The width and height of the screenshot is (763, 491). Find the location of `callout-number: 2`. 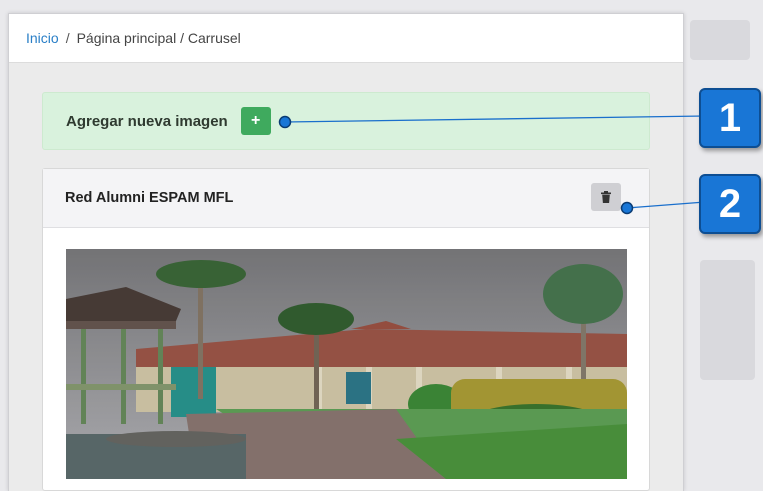

callout-number: 2 is located at coordinates (730, 203).